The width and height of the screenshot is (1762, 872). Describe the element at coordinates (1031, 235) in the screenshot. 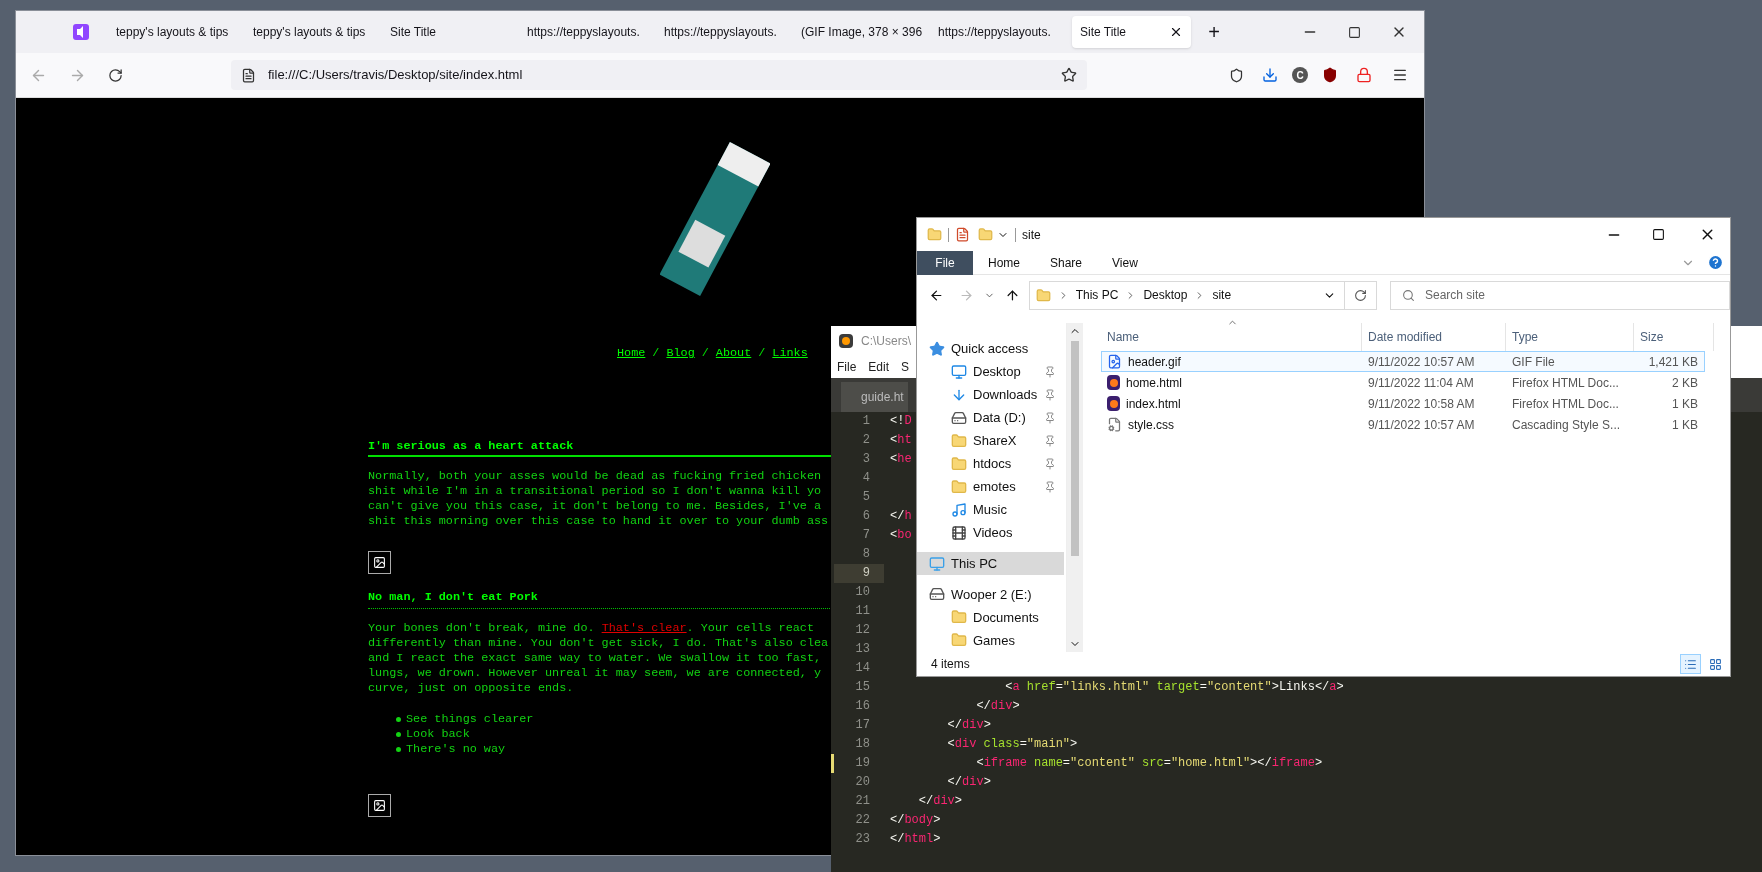

I see `window-title: site` at that location.